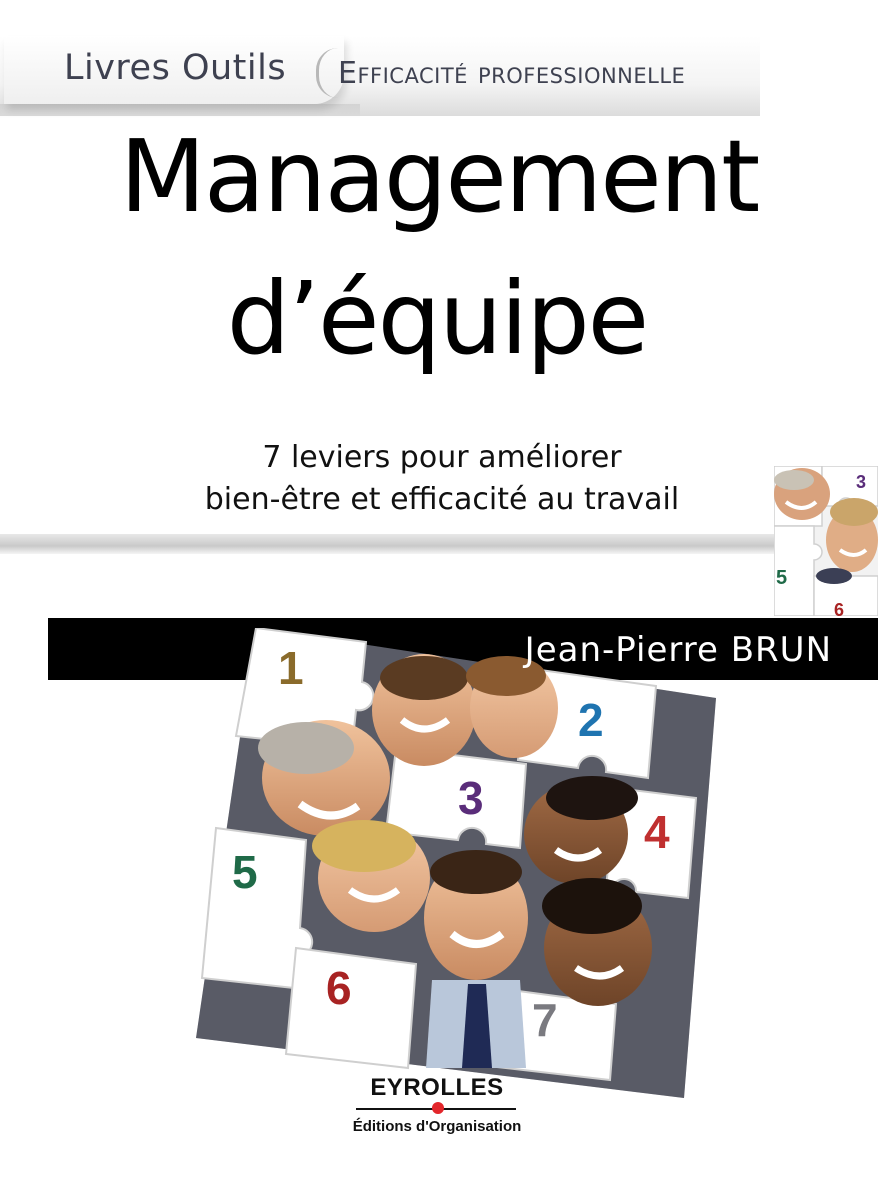 This screenshot has height=1190, width=878. What do you see at coordinates (781, 578) in the screenshot?
I see `corner-number-5: 5` at bounding box center [781, 578].